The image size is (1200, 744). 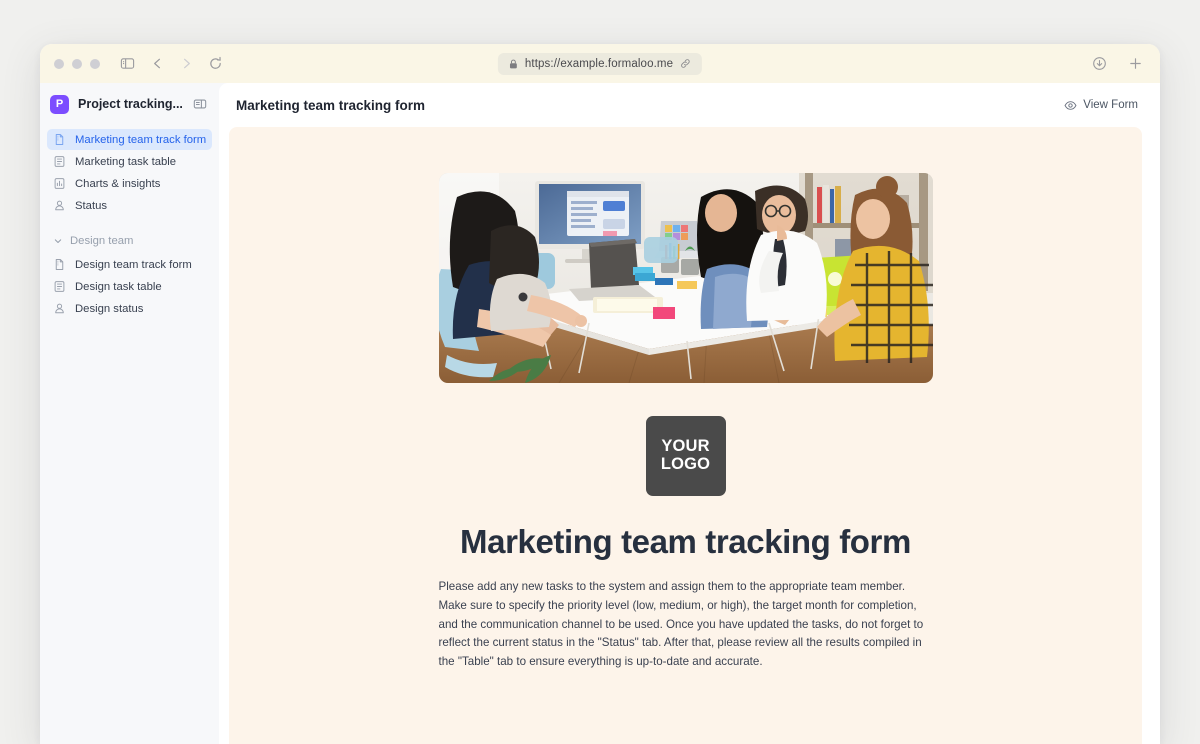 What do you see at coordinates (59, 104) in the screenshot?
I see `workspace-avatar: P` at bounding box center [59, 104].